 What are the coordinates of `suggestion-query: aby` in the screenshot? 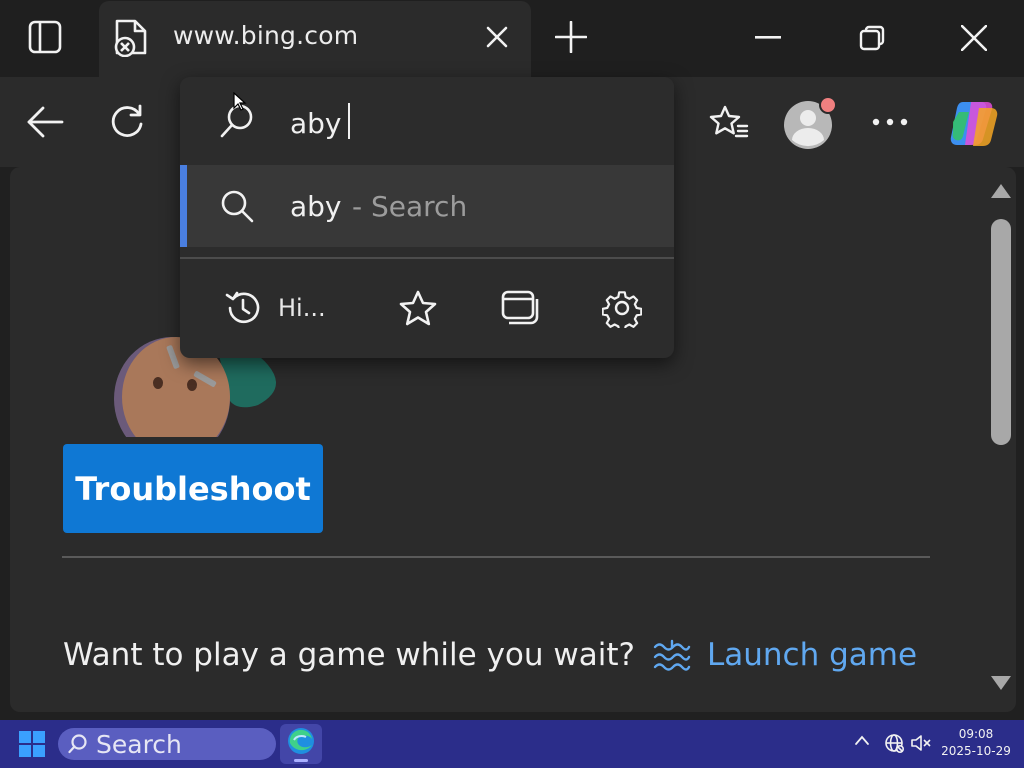 It's located at (316, 206).